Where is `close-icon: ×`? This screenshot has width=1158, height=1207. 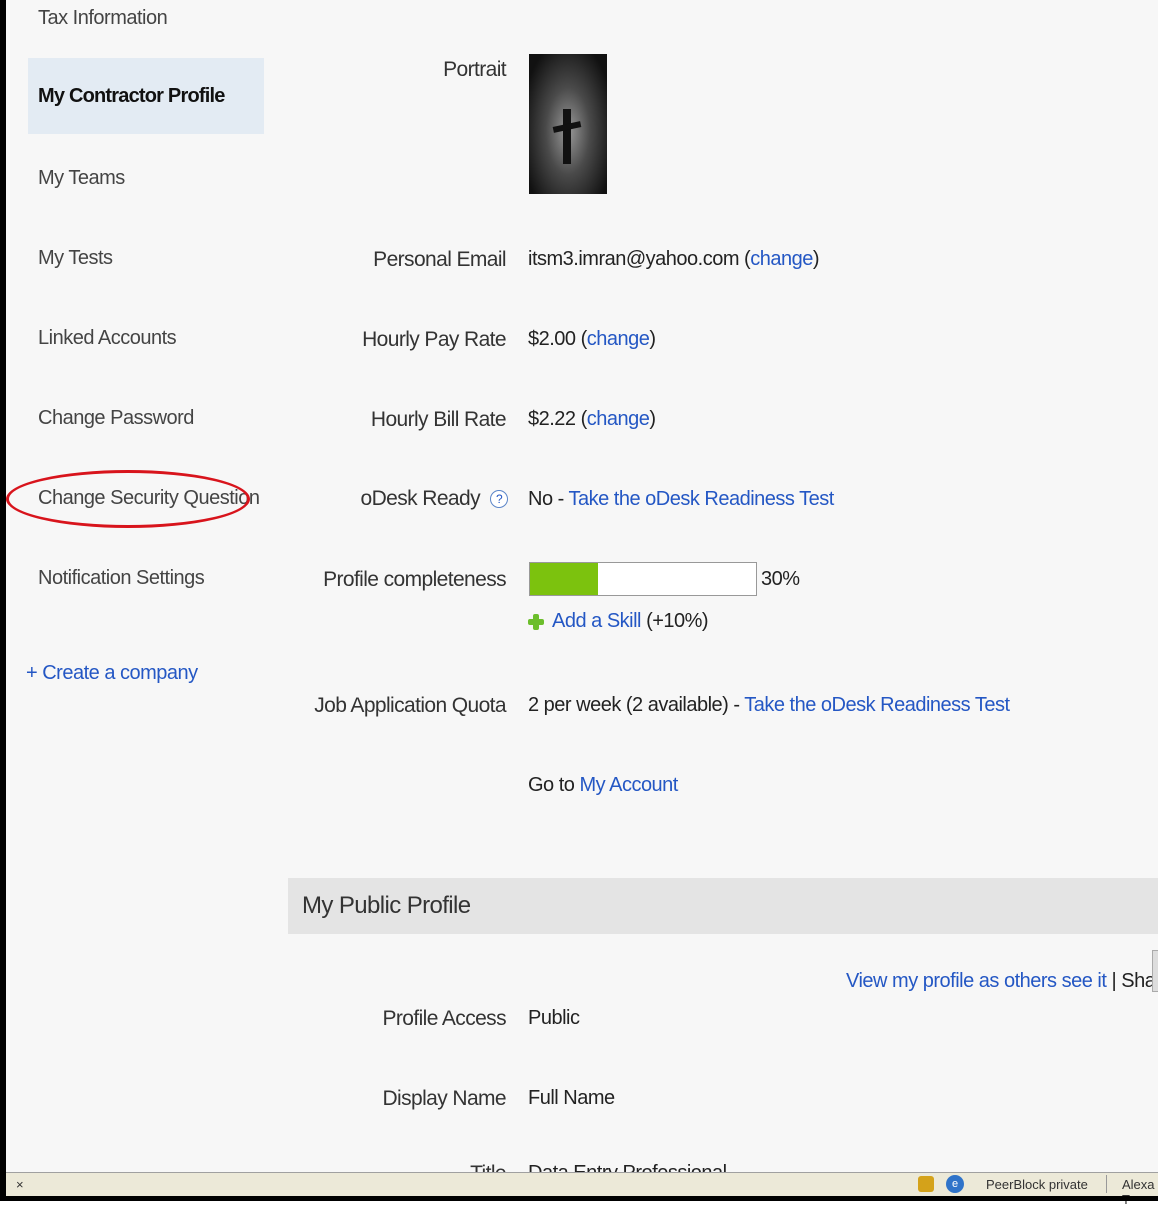 close-icon: × is located at coordinates (20, 1184).